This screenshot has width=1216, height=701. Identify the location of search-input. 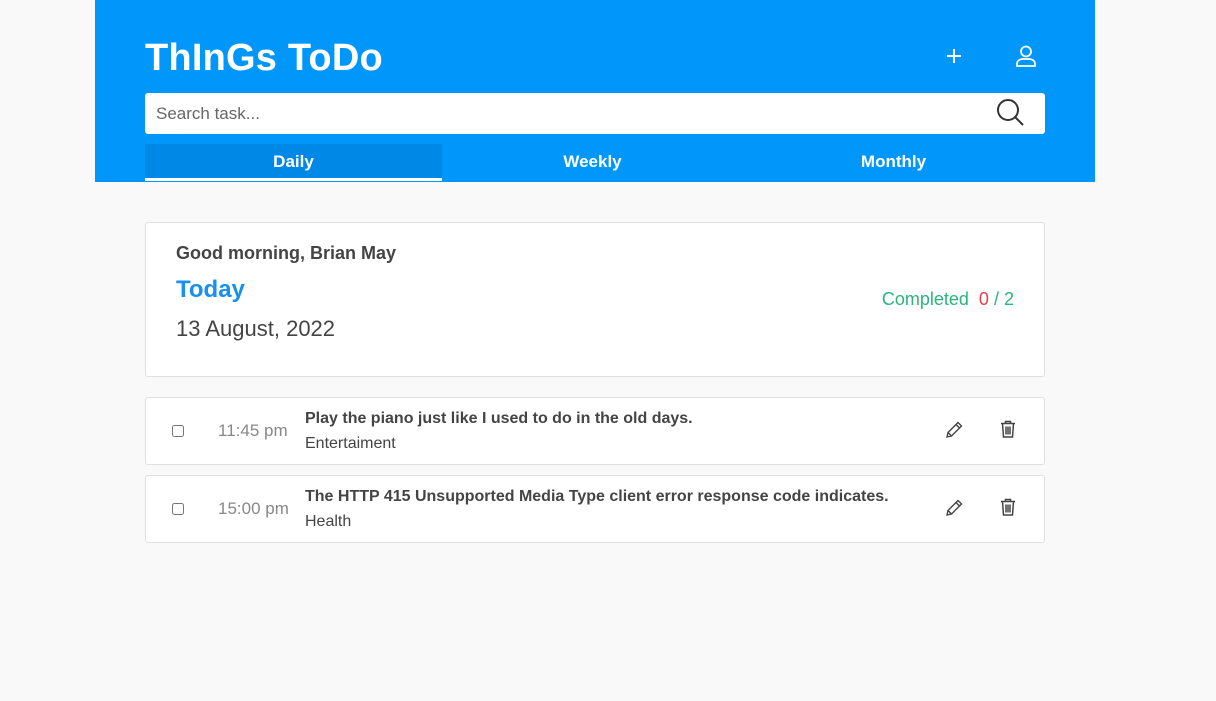
(565, 113).